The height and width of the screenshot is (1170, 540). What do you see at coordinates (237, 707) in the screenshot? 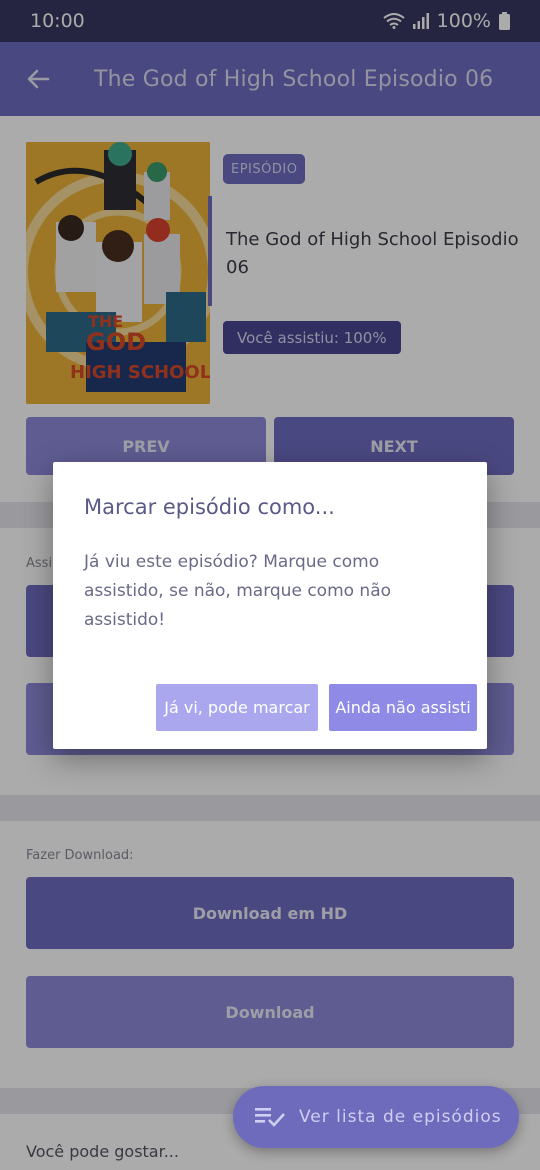
I see `mark-watched-button: Já vi, pode marcar` at bounding box center [237, 707].